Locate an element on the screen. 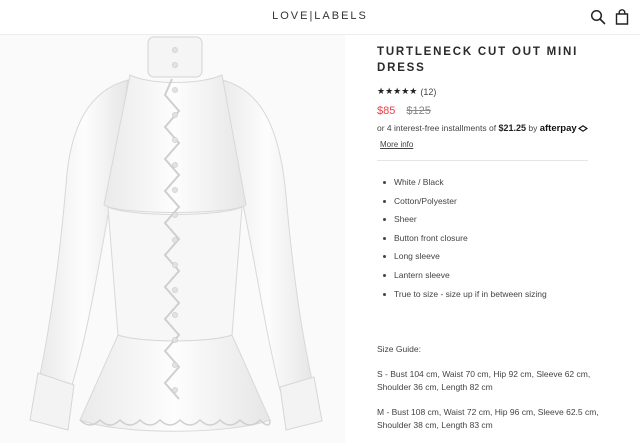 The height and width of the screenshot is (444, 640). star-rating-icon: ★★★★★ is located at coordinates (397, 91).